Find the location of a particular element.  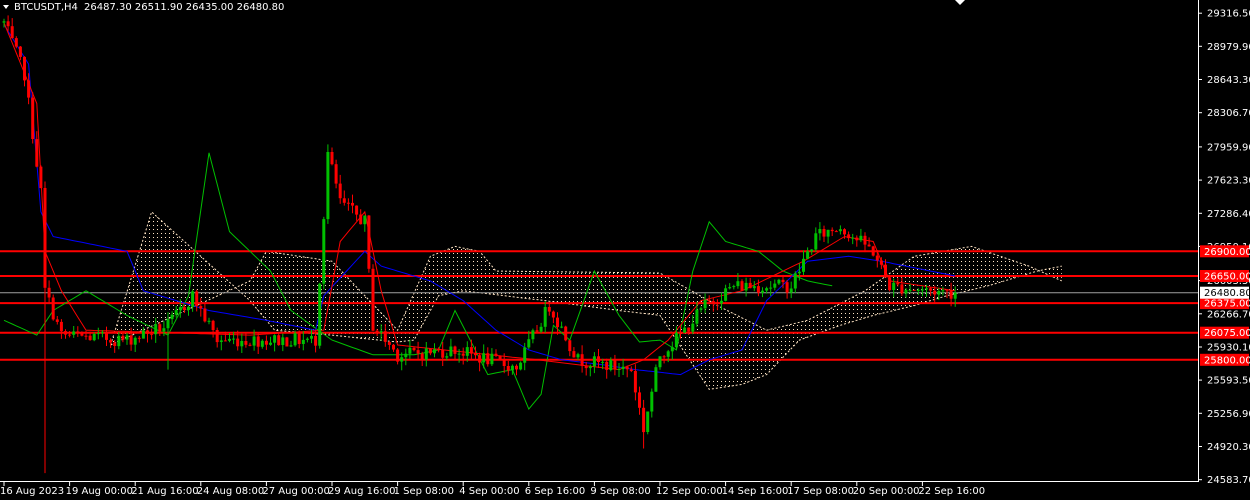

time-tick-label: 20 Sep 00:00 is located at coordinates (886, 491).